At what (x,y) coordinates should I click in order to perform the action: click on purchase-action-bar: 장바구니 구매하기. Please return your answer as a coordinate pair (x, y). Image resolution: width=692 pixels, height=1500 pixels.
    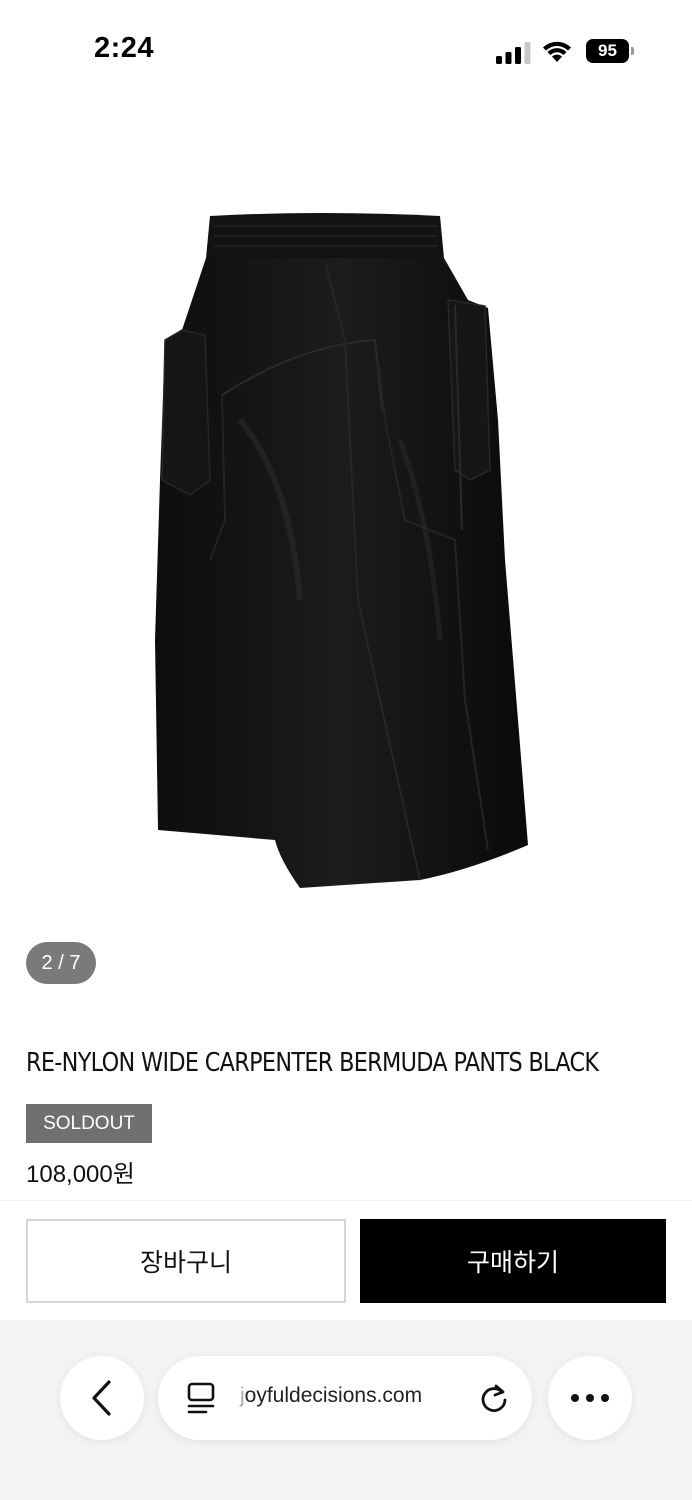
    Looking at the image, I should click on (346, 1260).